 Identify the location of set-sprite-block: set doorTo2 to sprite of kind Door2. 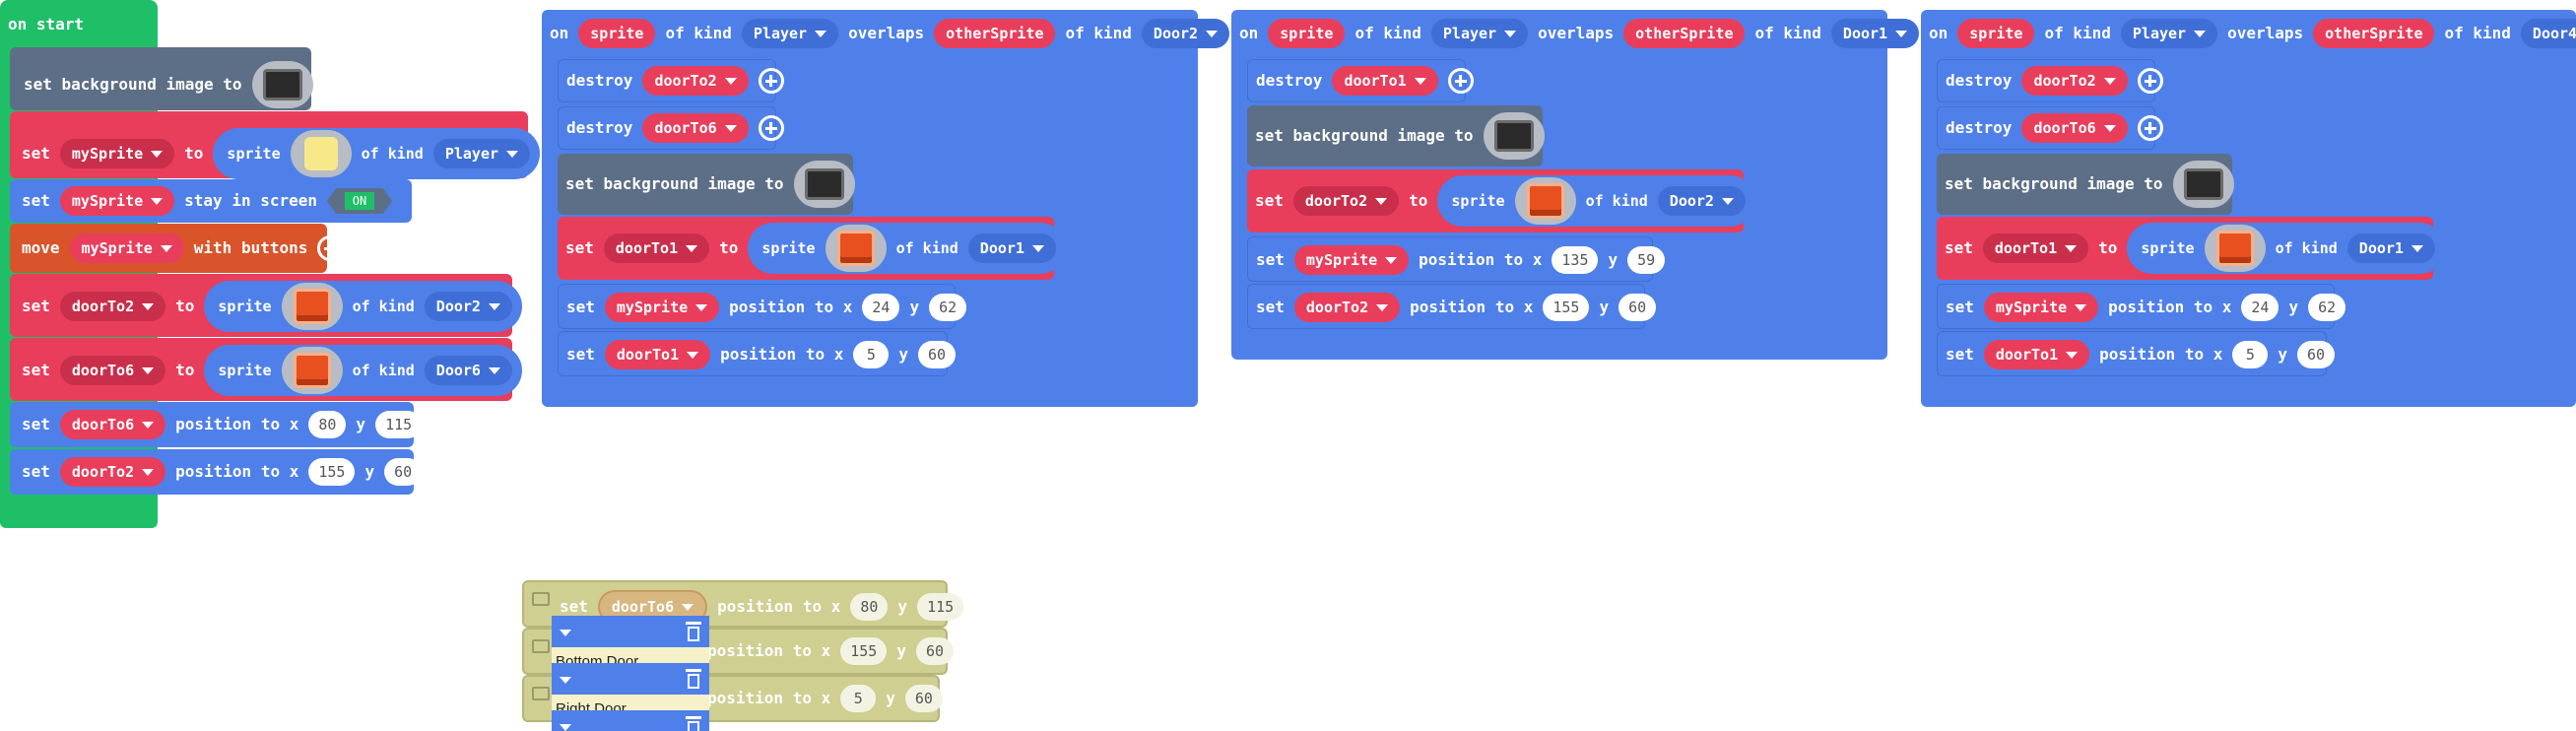
(1501, 201).